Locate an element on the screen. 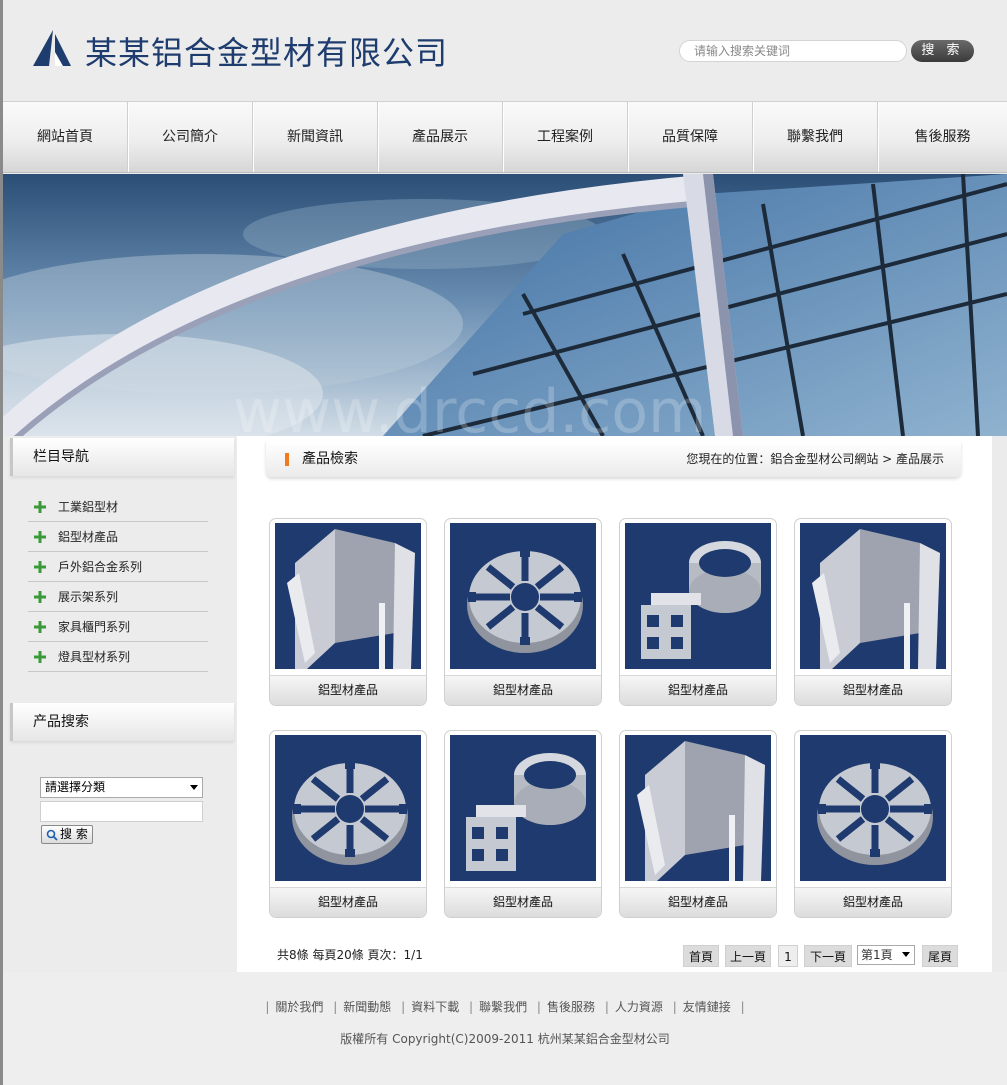 This screenshot has width=1007, height=1085. section-header: 產品檢索 您現在的位置：鋁合金型材公司網站 > 產品展示 is located at coordinates (613, 459).